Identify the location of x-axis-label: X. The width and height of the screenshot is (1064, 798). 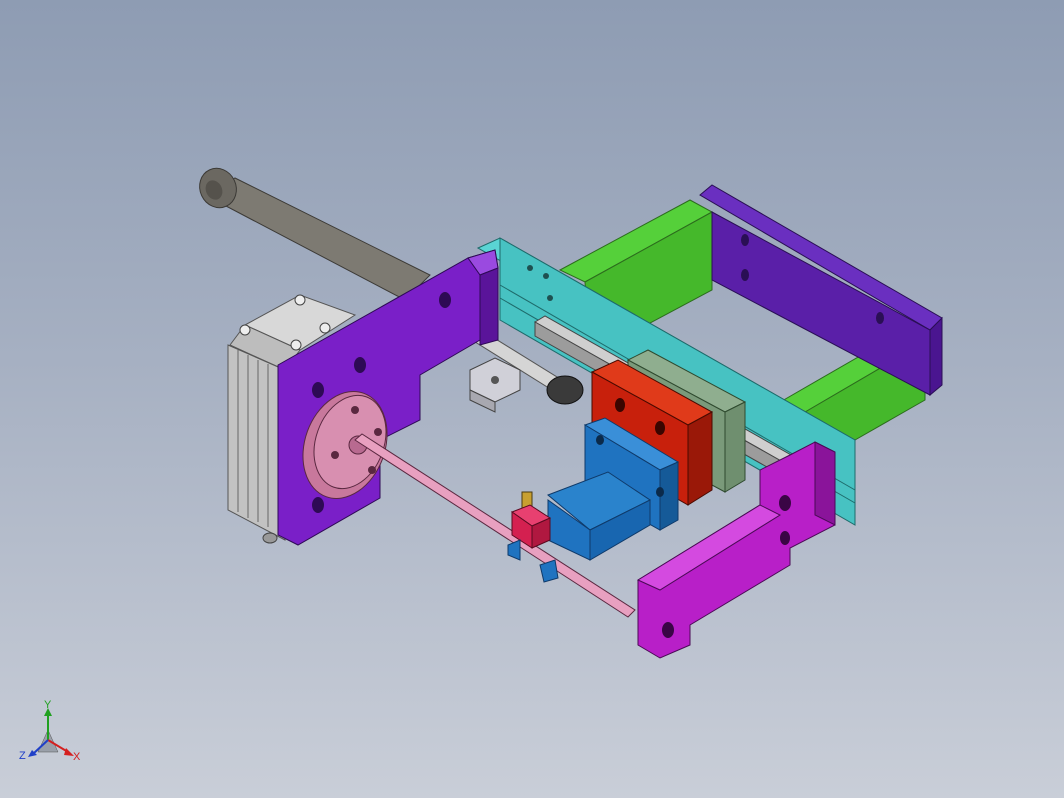
(77, 757).